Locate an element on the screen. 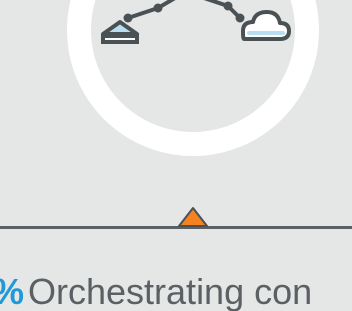 The width and height of the screenshot is (352, 311). triangle-marker-icon is located at coordinates (193, 217).